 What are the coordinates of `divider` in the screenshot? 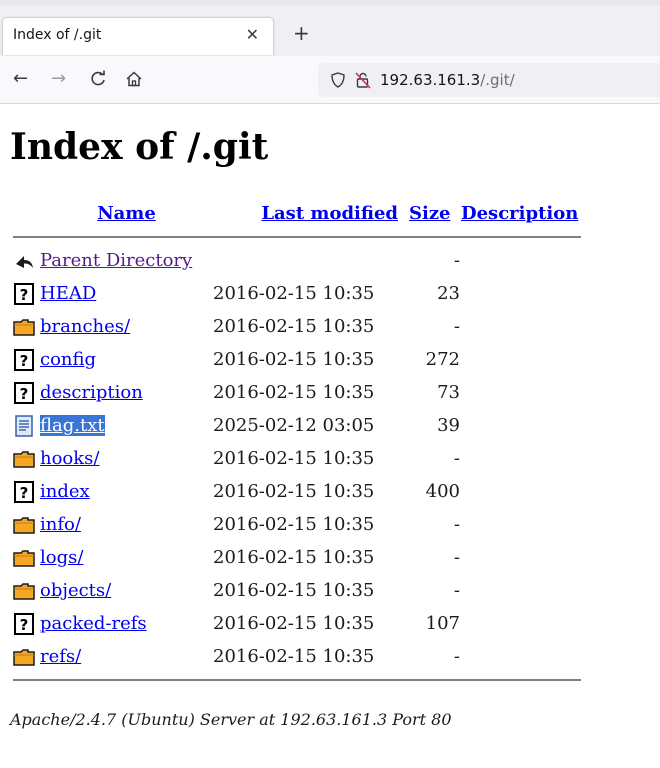 It's located at (297, 237).